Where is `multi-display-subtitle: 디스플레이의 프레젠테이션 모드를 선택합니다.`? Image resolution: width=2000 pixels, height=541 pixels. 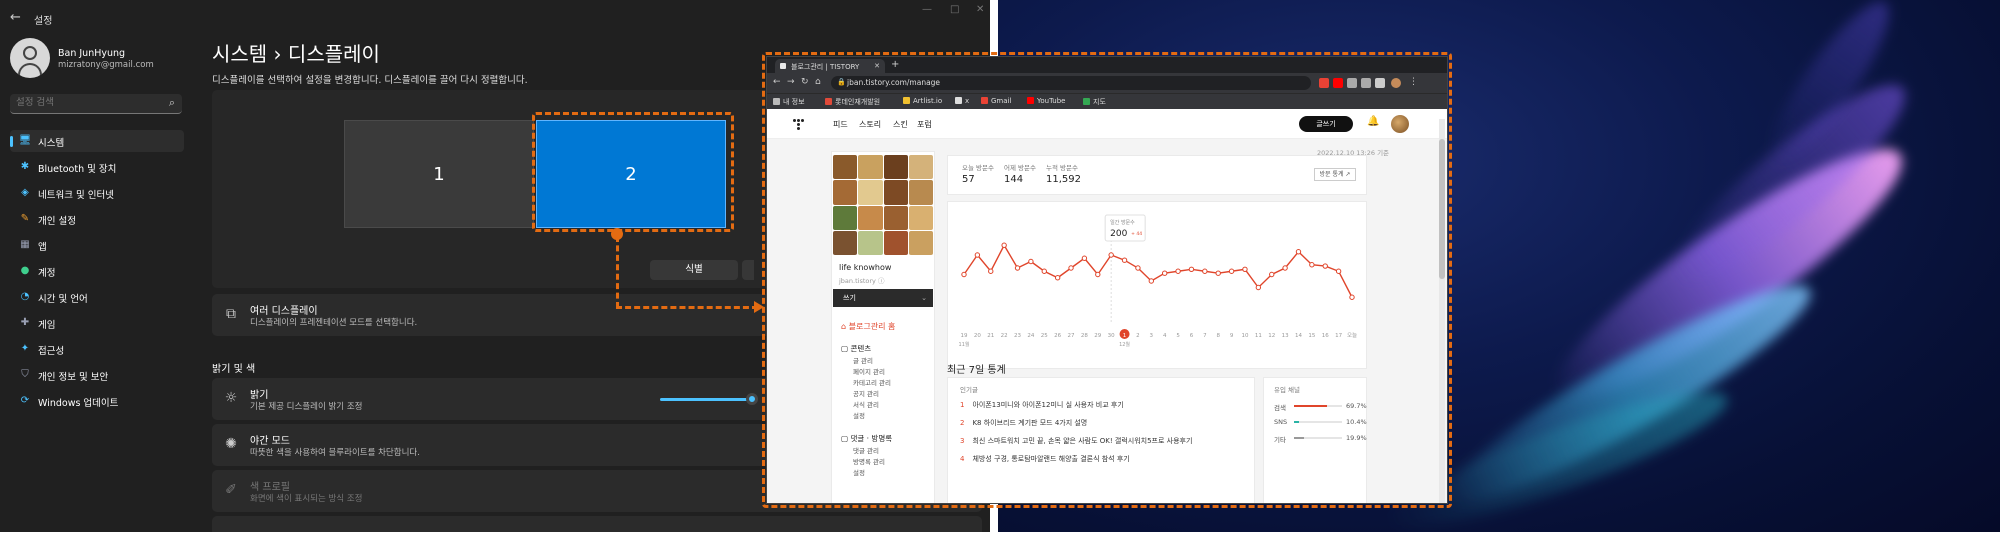 multi-display-subtitle: 디스플레이의 프레젠테이션 모드를 선택합니다. is located at coordinates (334, 323).